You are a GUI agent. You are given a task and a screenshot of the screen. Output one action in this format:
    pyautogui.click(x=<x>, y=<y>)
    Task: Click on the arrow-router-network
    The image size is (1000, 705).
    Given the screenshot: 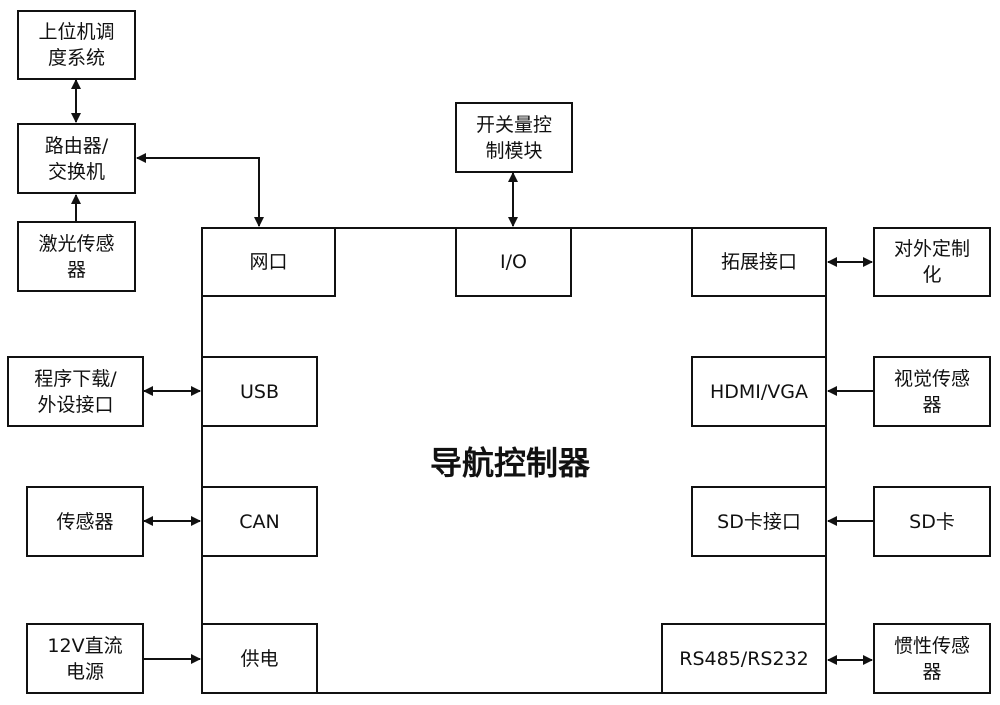 What is the action you would take?
    pyautogui.click(x=200, y=190)
    